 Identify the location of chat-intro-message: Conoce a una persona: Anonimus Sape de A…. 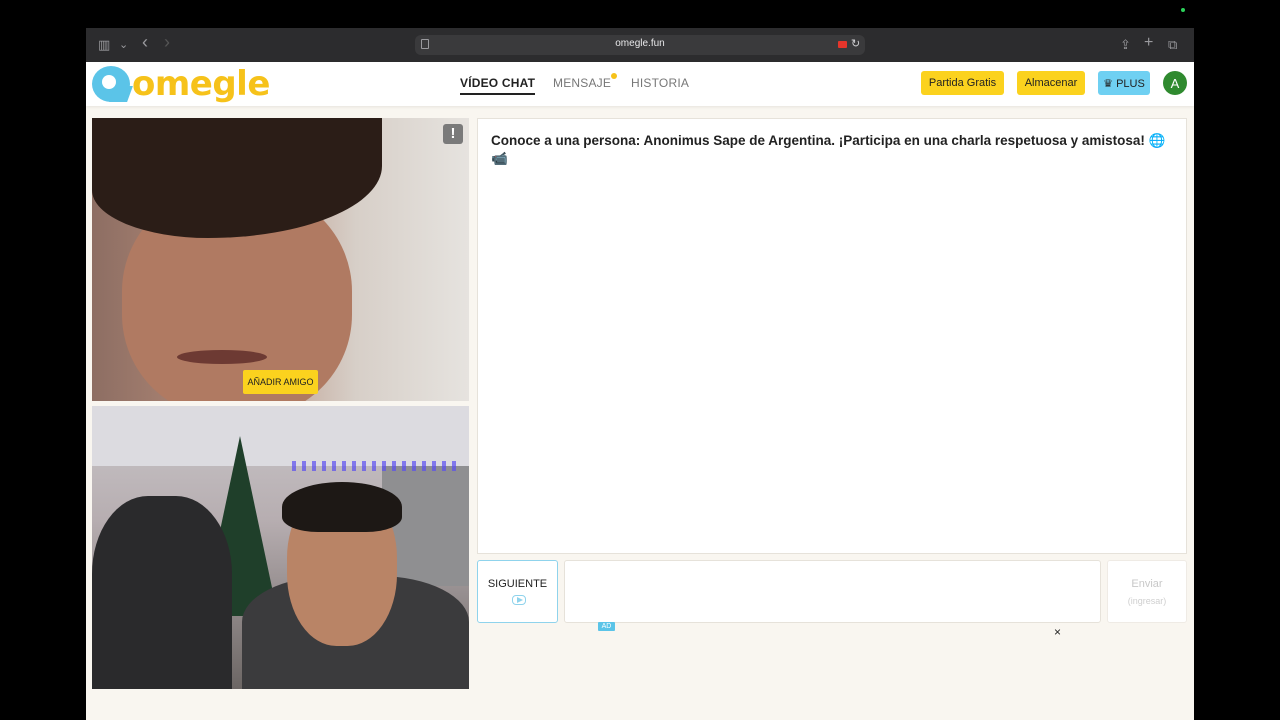
(828, 149).